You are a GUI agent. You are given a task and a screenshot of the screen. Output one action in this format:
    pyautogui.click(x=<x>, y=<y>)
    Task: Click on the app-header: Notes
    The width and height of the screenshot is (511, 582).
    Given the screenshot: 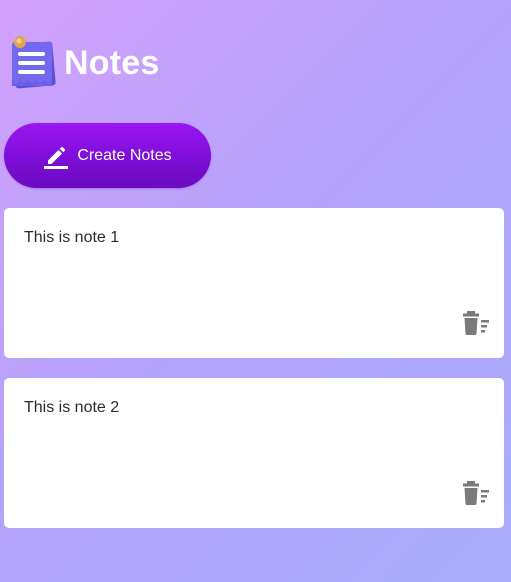 What is the action you would take?
    pyautogui.click(x=84, y=63)
    